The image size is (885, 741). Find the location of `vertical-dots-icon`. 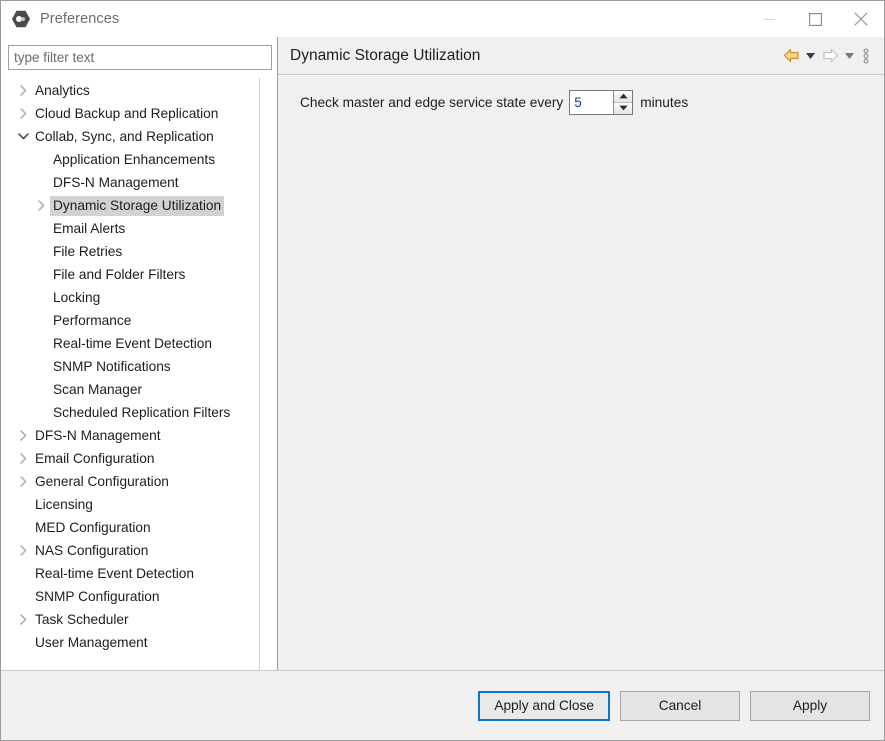

vertical-dots-icon is located at coordinates (866, 55).